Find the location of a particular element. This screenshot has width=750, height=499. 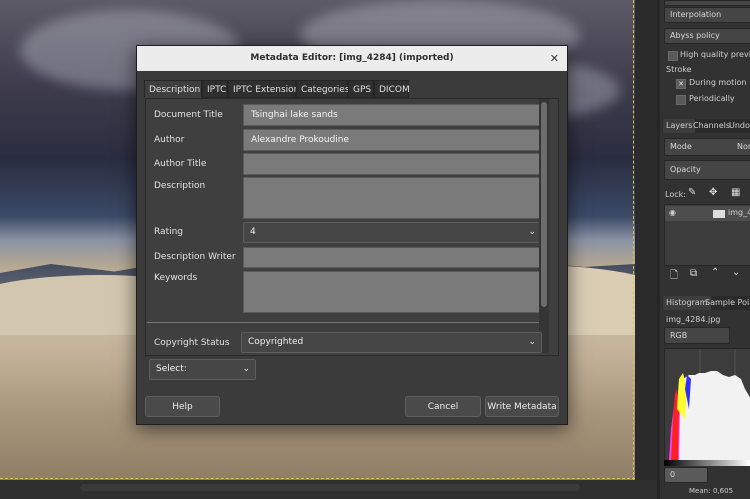

dock-top-field is located at coordinates (707, 3).